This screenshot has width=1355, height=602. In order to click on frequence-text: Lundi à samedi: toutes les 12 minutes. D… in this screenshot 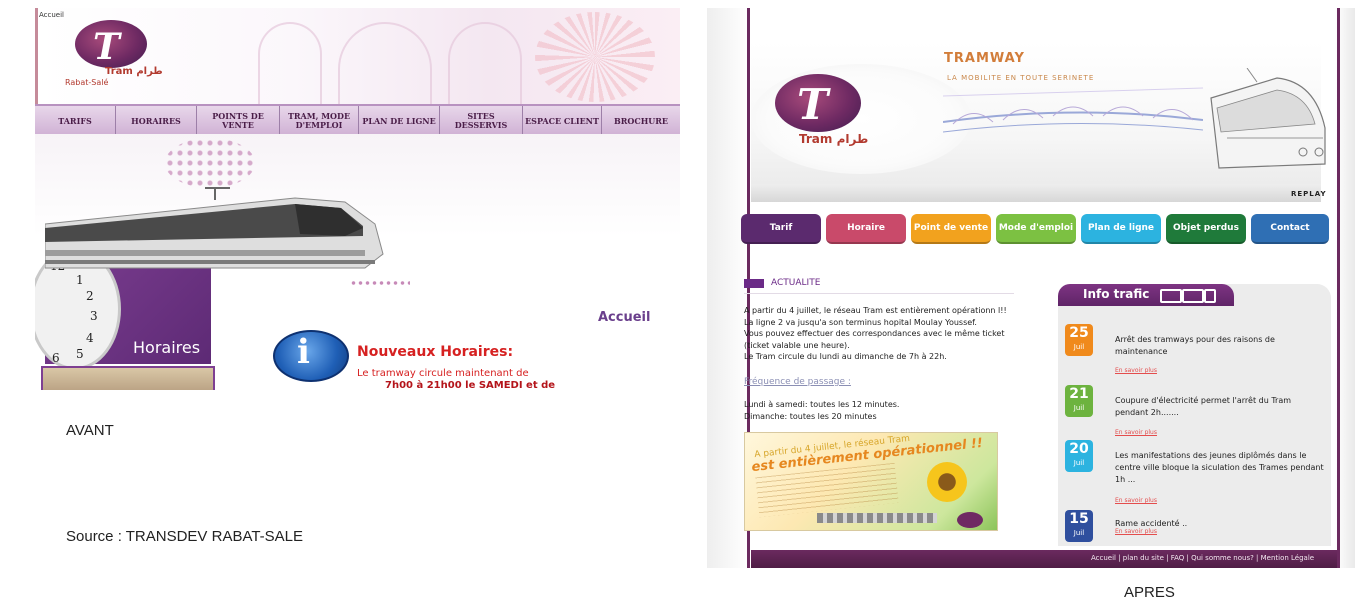, I will do `click(864, 410)`.